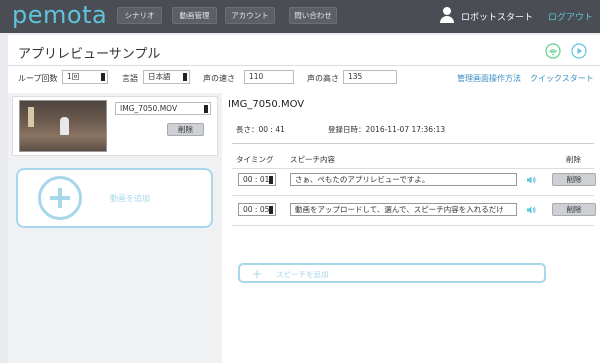  I want to click on page-title: アプリレビューサンプル, so click(89, 54).